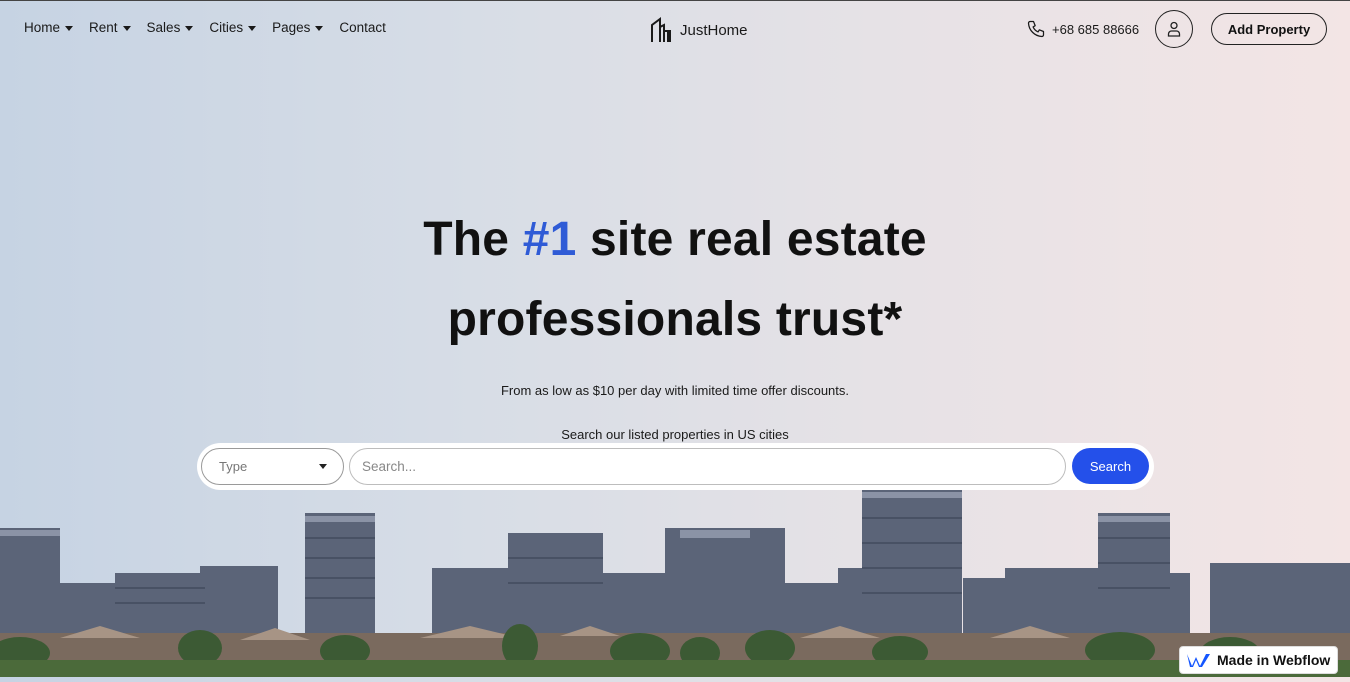 This screenshot has height=682, width=1350. I want to click on menu-item-sales: Sales, so click(170, 27).